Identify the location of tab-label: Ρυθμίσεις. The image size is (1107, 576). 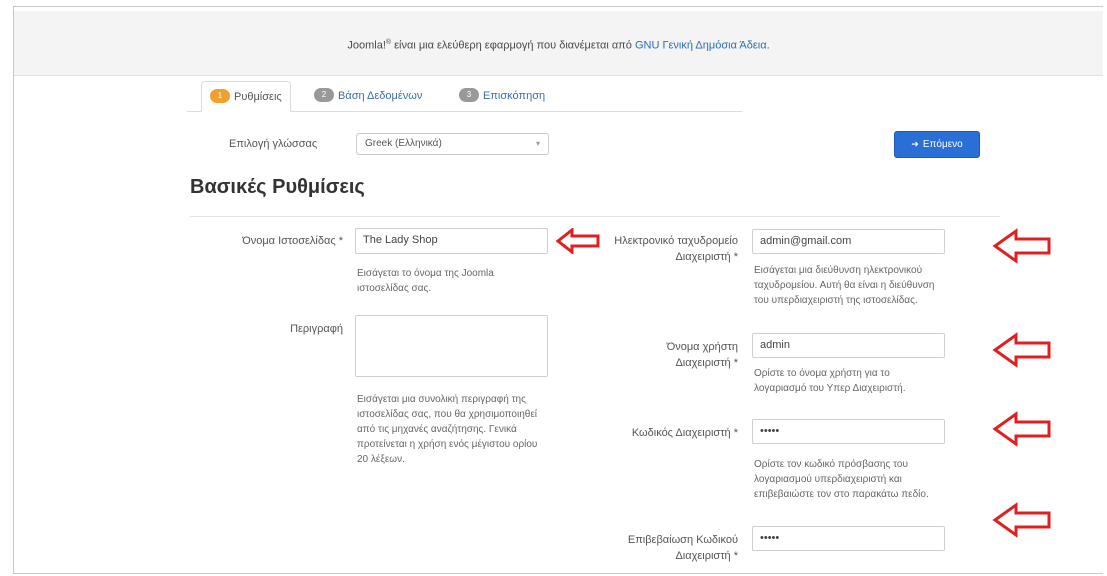
(258, 97).